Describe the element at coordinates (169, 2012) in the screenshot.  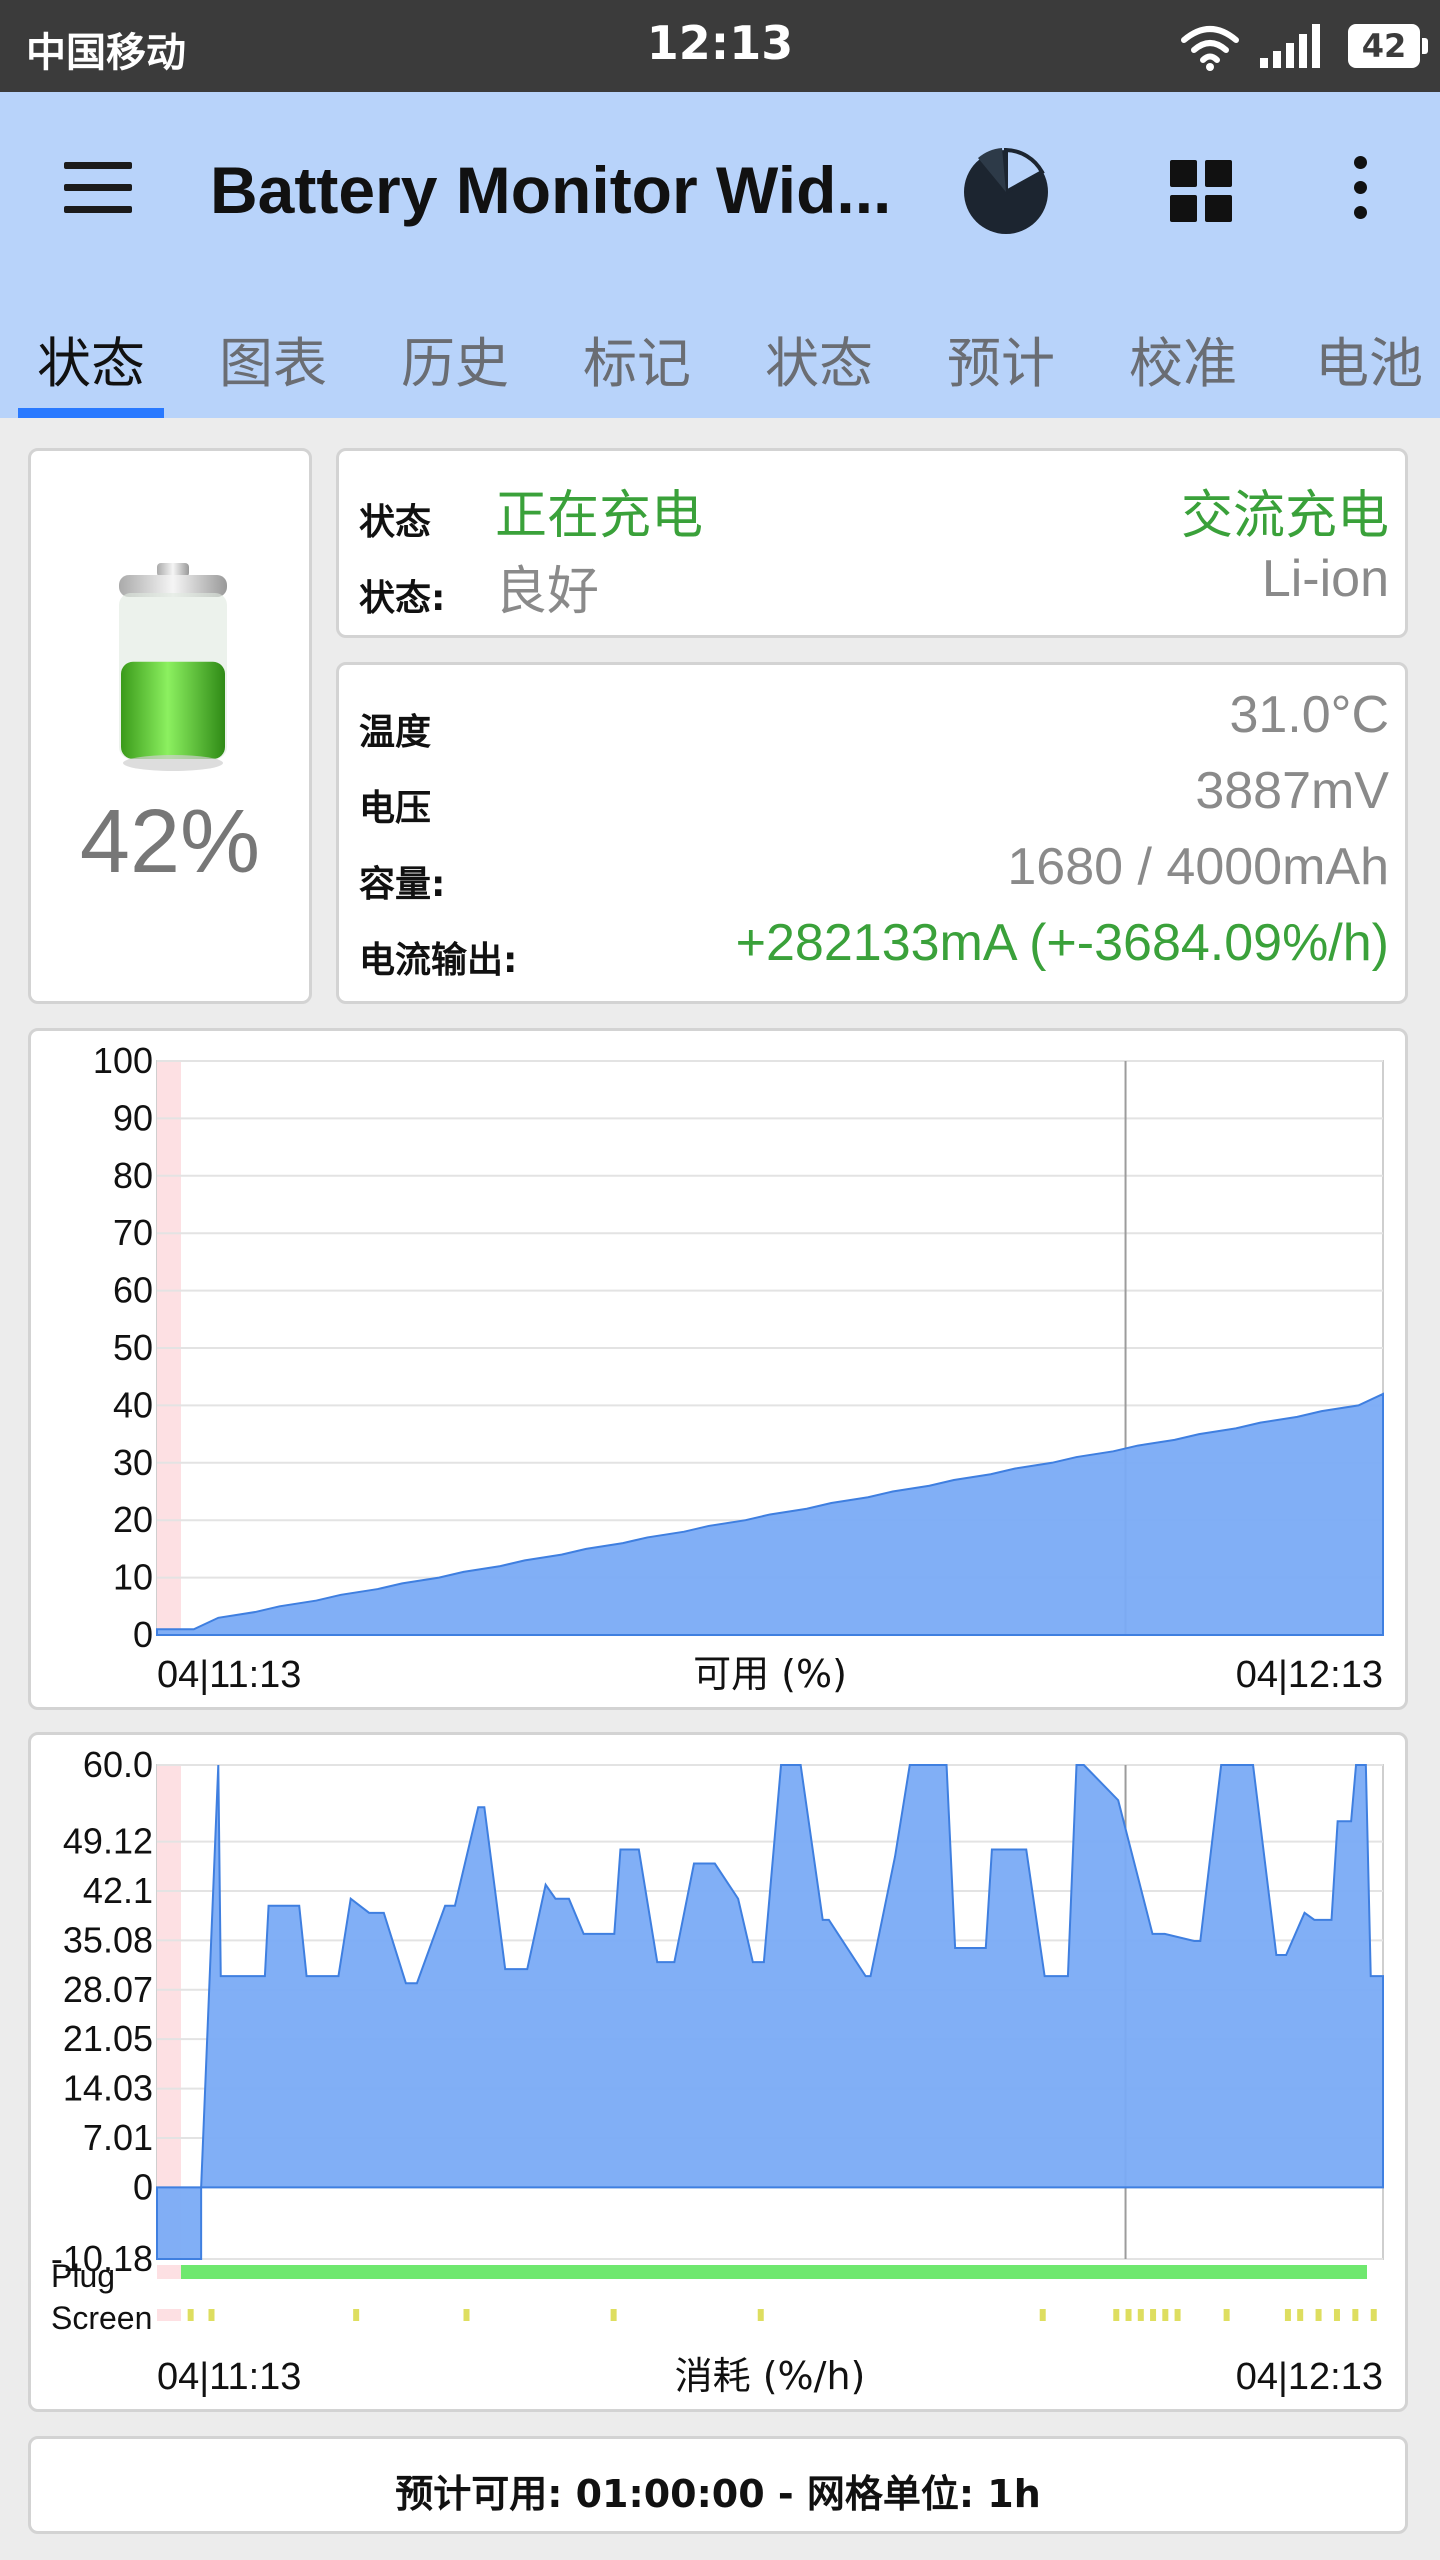
I see `unplugged-band` at that location.